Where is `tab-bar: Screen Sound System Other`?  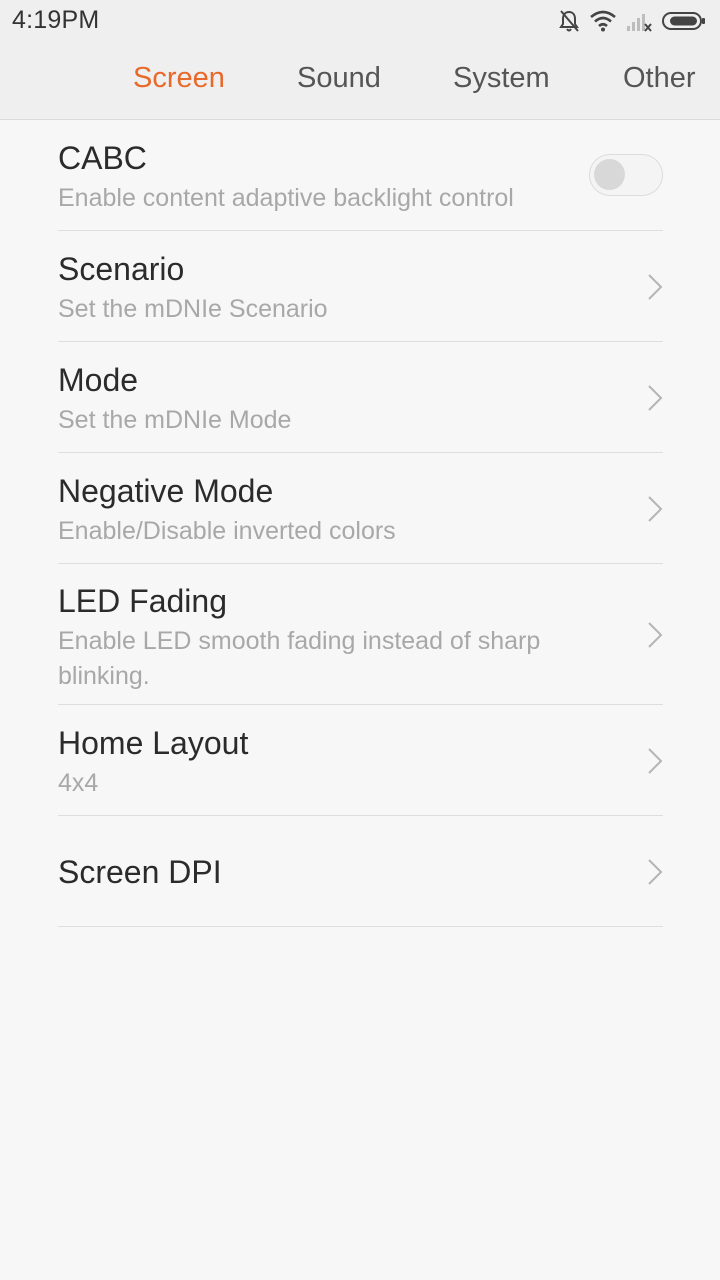 tab-bar: Screen Sound System Other is located at coordinates (360, 81).